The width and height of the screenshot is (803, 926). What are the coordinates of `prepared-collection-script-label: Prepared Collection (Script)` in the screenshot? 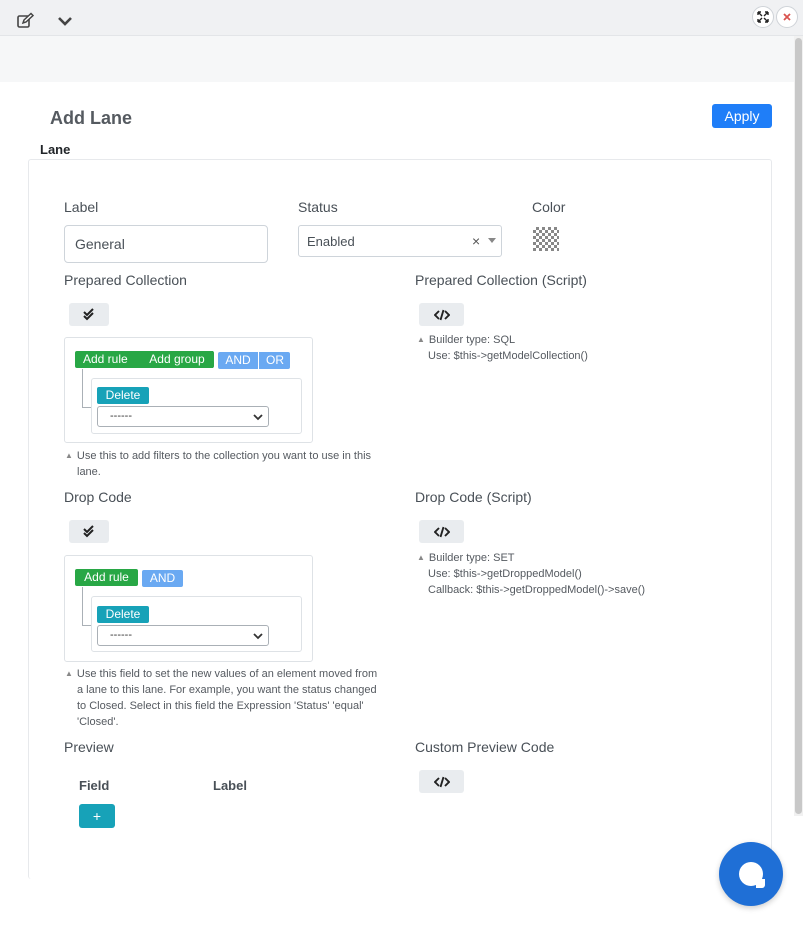 It's located at (501, 280).